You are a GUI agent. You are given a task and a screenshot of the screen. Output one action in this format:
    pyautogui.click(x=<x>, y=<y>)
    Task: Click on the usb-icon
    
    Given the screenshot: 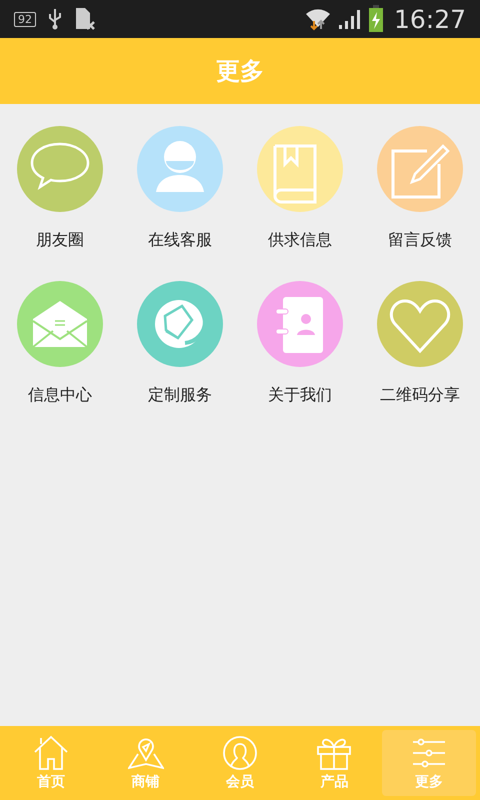 What is the action you would take?
    pyautogui.click(x=55, y=19)
    